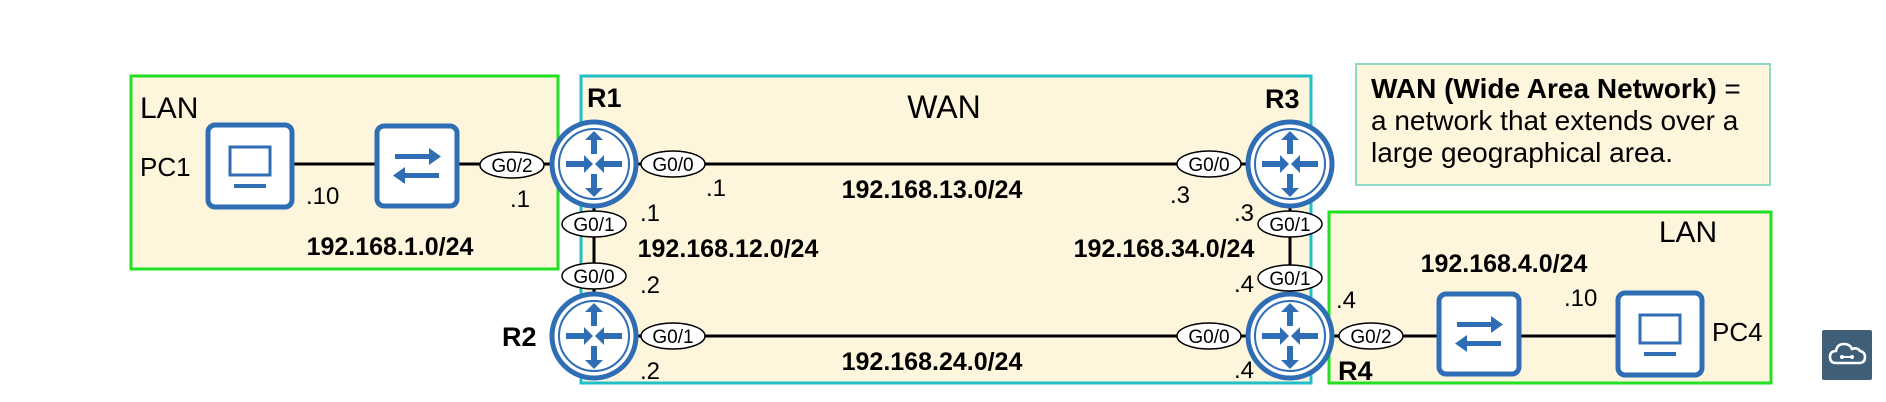 This screenshot has height=402, width=1886. Describe the element at coordinates (1180, 195) in the screenshot. I see `r3-g00-ip: .3` at that location.